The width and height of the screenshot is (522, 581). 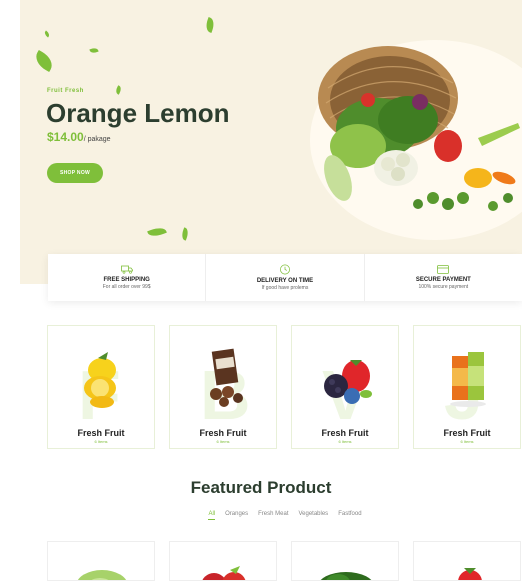 I want to click on juice-image, so click(x=468, y=379).